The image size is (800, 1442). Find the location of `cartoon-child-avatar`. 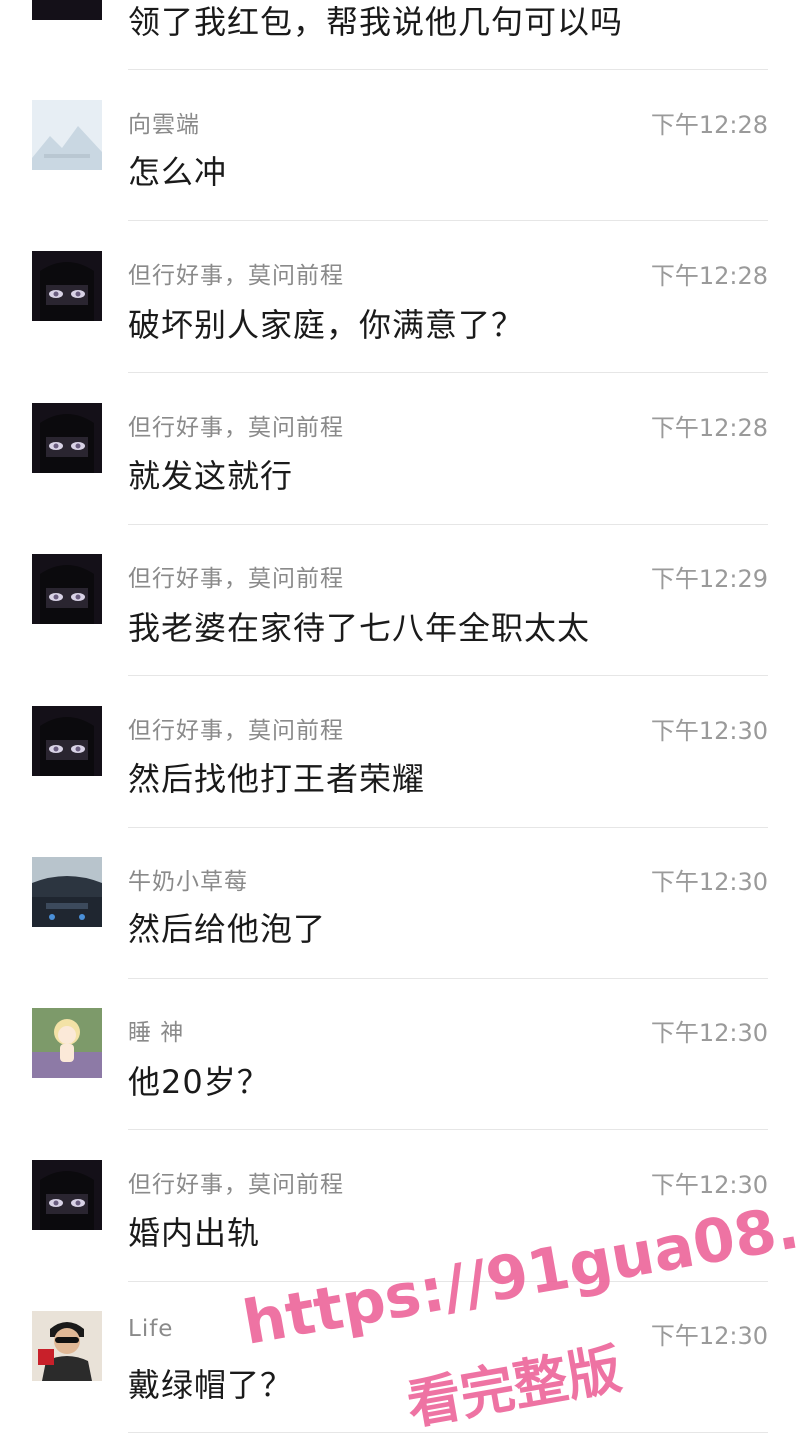

cartoon-child-avatar is located at coordinates (67, 1043).